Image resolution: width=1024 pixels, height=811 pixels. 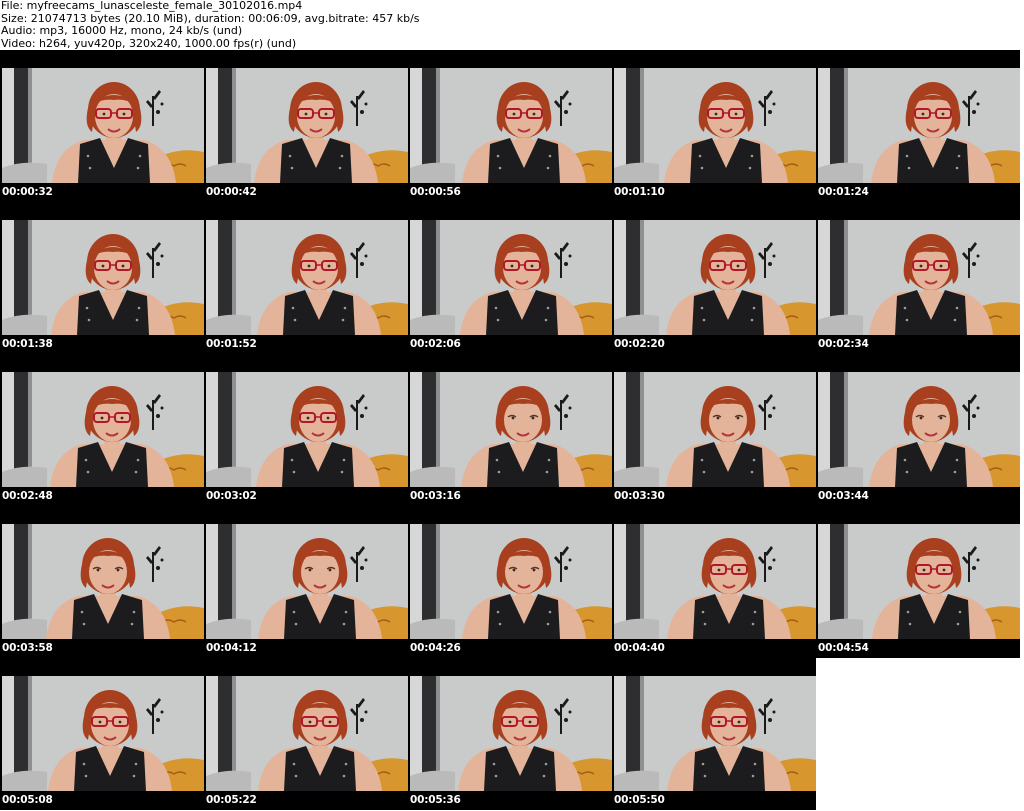 What do you see at coordinates (27, 800) in the screenshot?
I see `frame-timestamp: 00:05:08` at bounding box center [27, 800].